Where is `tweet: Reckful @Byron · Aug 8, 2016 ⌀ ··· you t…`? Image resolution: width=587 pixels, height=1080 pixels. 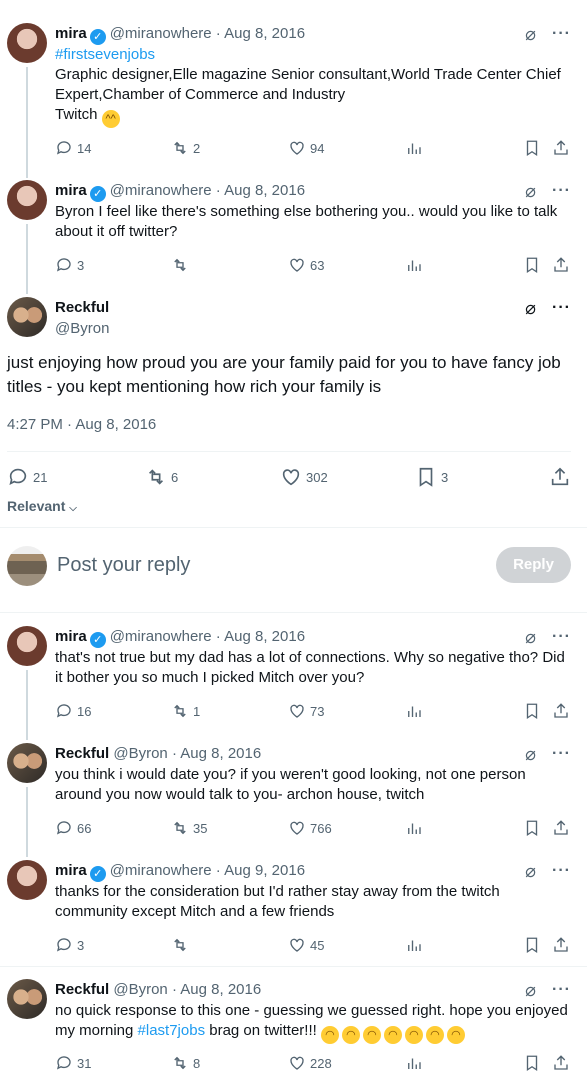
tweet: Reckful @Byron · Aug 8, 2016 ⌀ ··· you t… is located at coordinates (293, 798).